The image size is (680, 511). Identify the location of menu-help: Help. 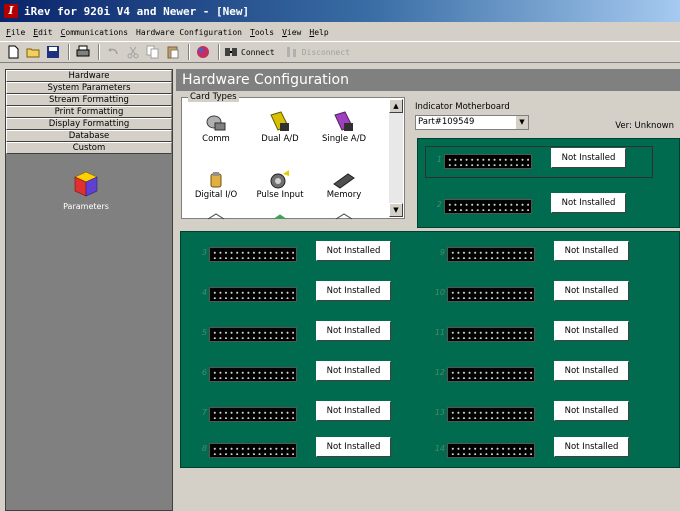
(318, 32).